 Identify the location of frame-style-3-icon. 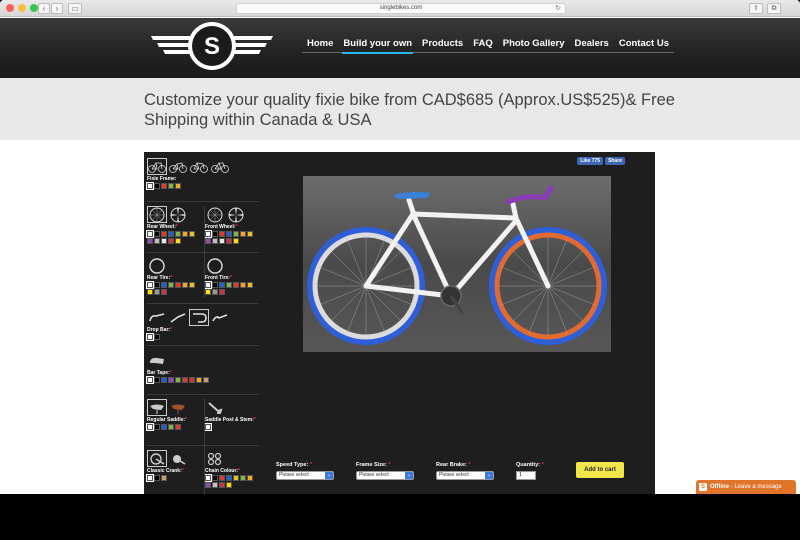
(199, 166).